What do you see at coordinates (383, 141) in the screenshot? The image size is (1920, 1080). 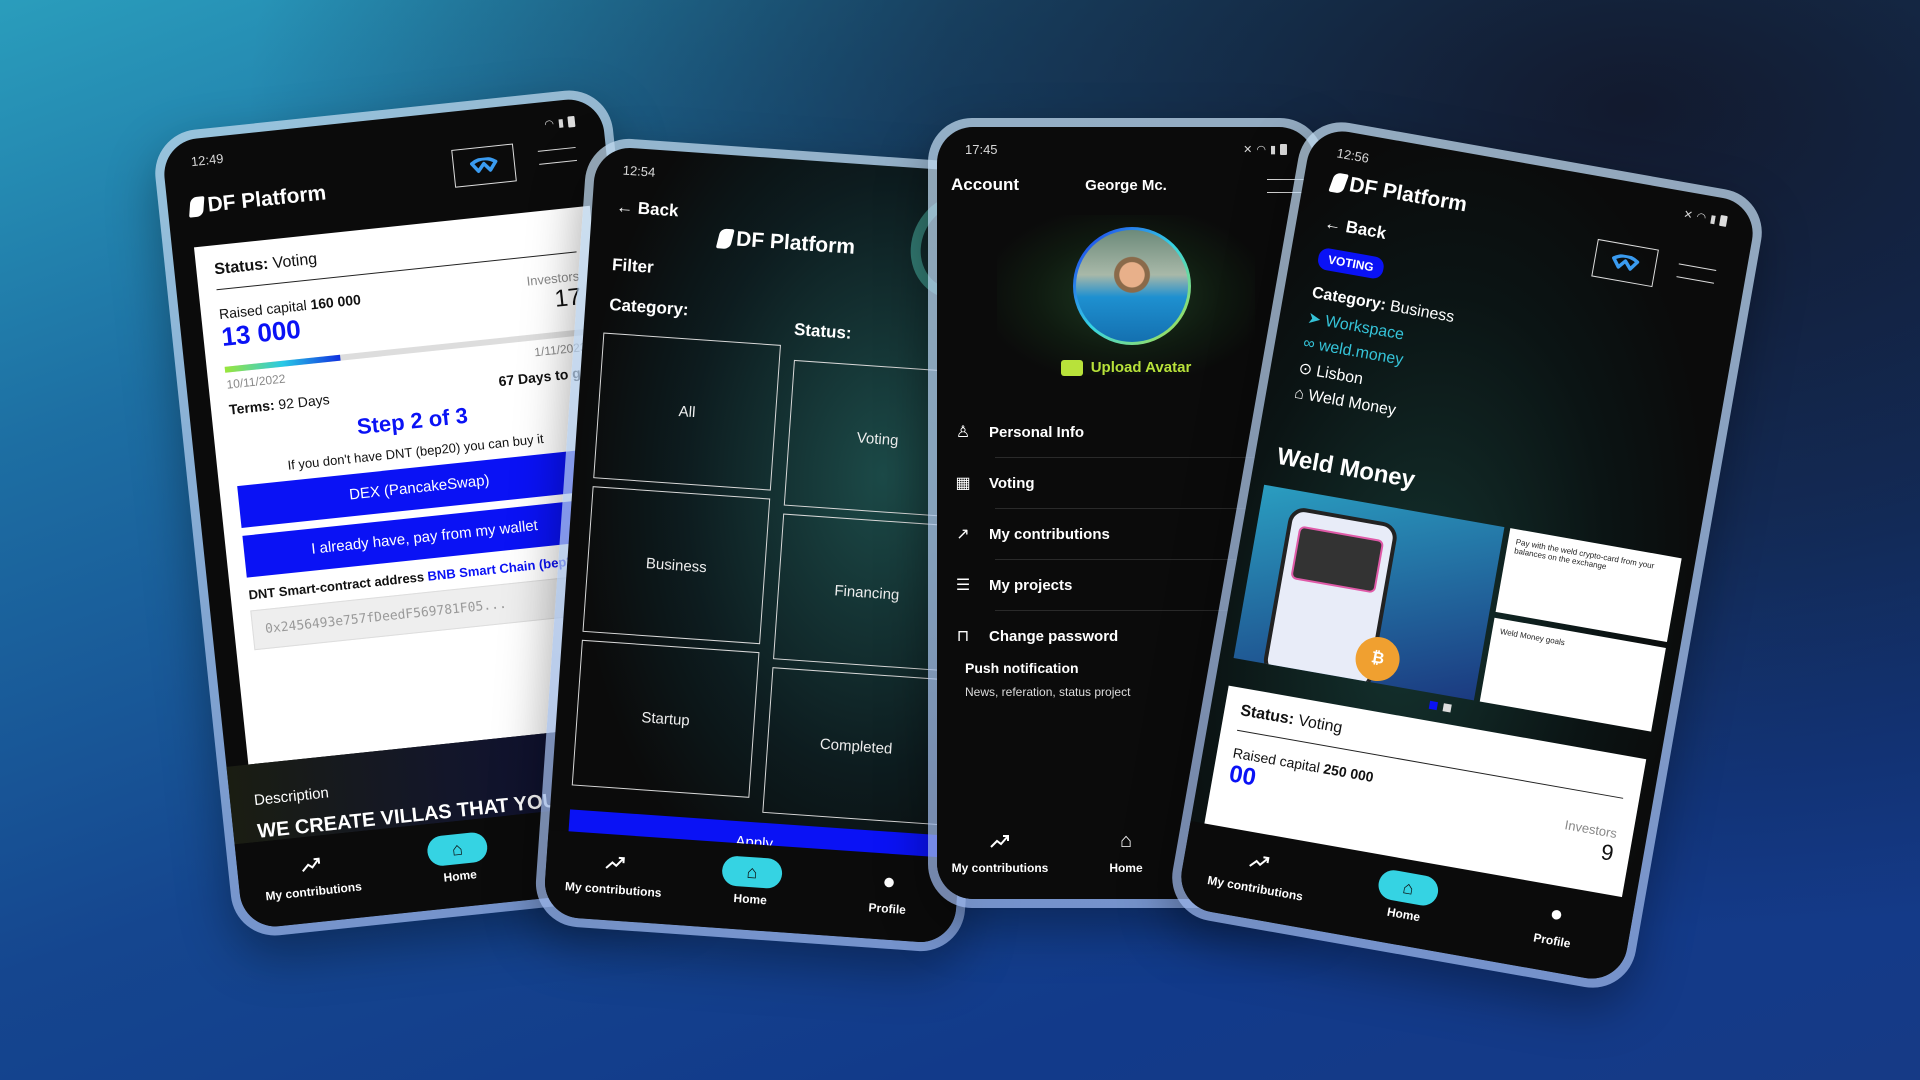 I see `status-bar: 12:49 ◠ ▮` at bounding box center [383, 141].